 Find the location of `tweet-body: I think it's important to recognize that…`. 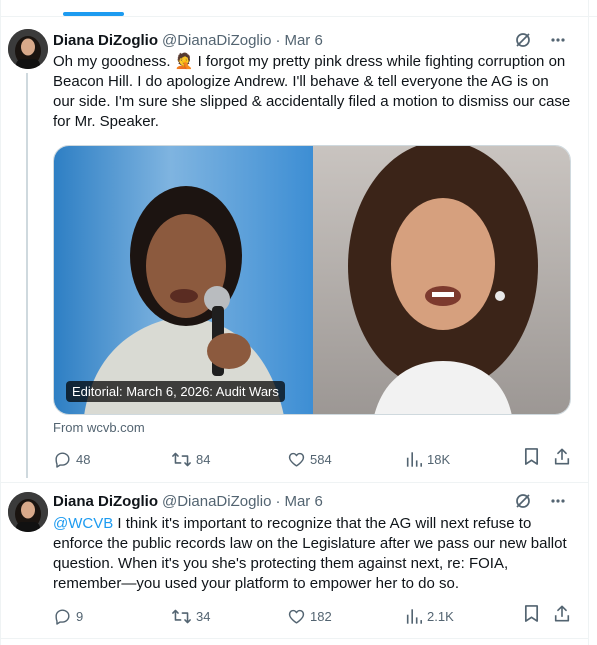

tweet-body: I think it's important to recognize that… is located at coordinates (310, 553).